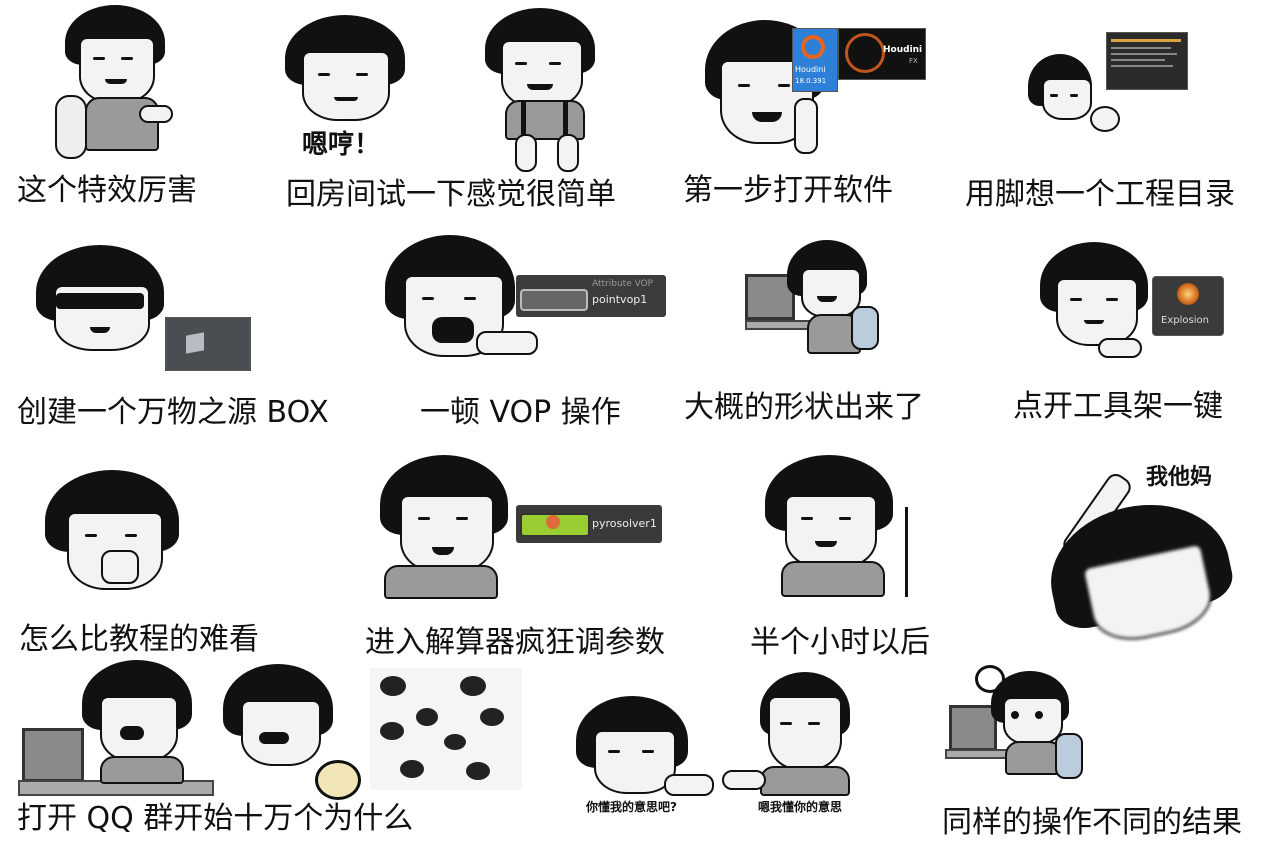 Image resolution: width=1273 pixels, height=853 pixels. Describe the element at coordinates (906, 552) in the screenshot. I see `wall-edge` at that location.